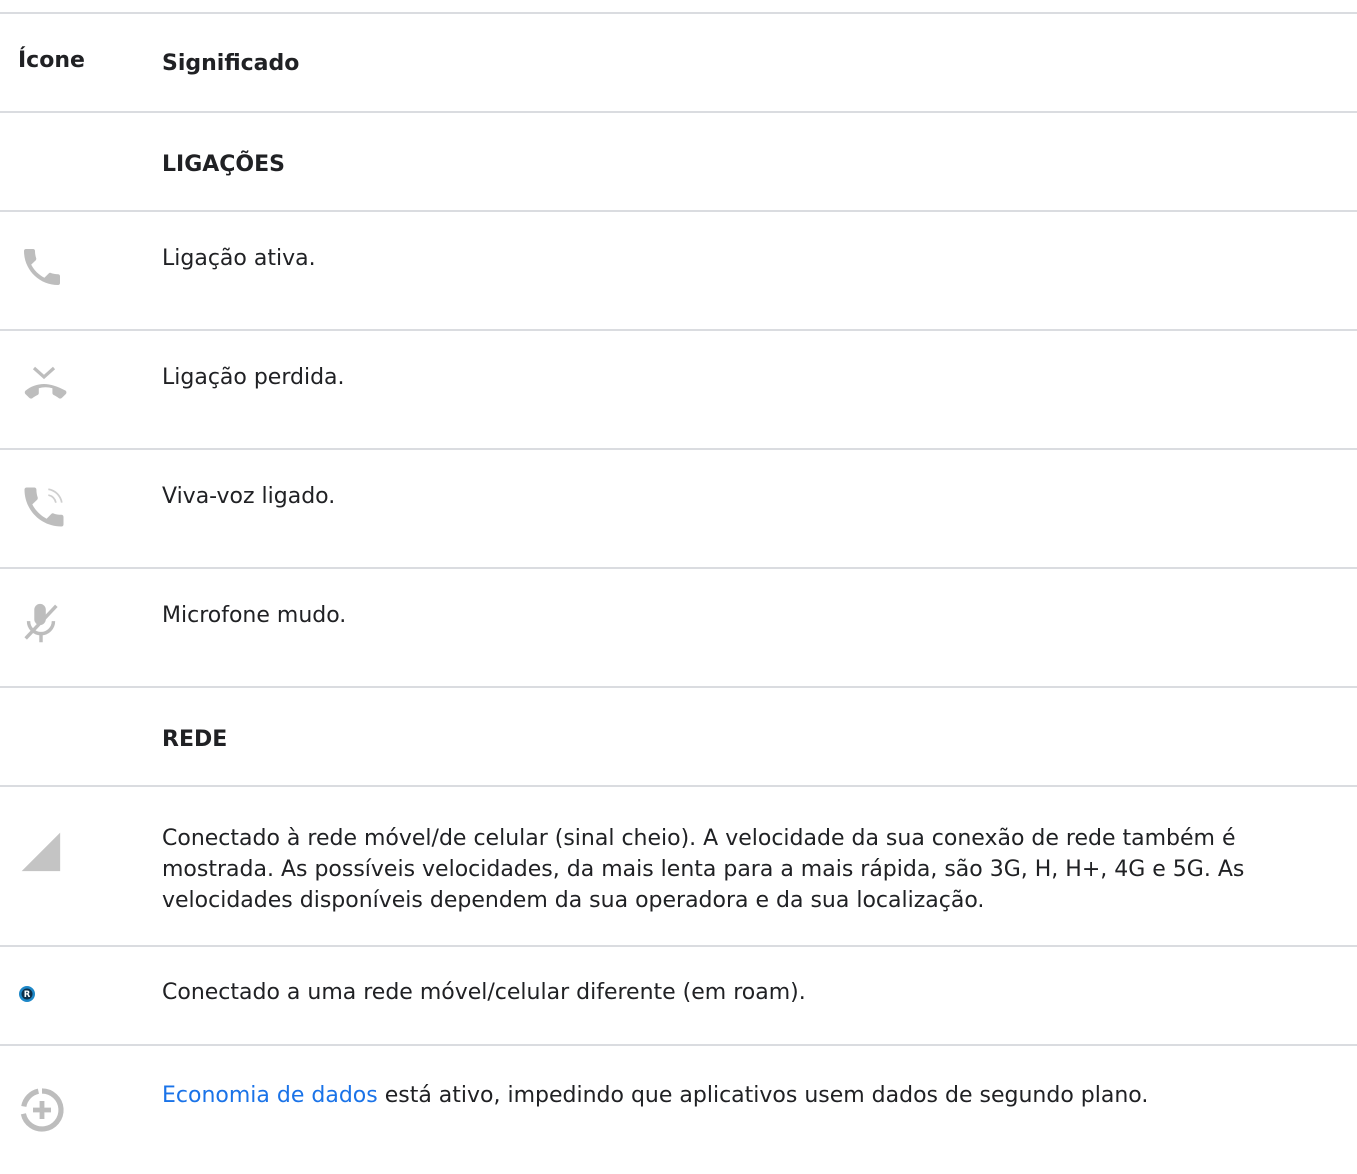  What do you see at coordinates (678, 61) in the screenshot?
I see `table-header-row: Ícone Significado` at bounding box center [678, 61].